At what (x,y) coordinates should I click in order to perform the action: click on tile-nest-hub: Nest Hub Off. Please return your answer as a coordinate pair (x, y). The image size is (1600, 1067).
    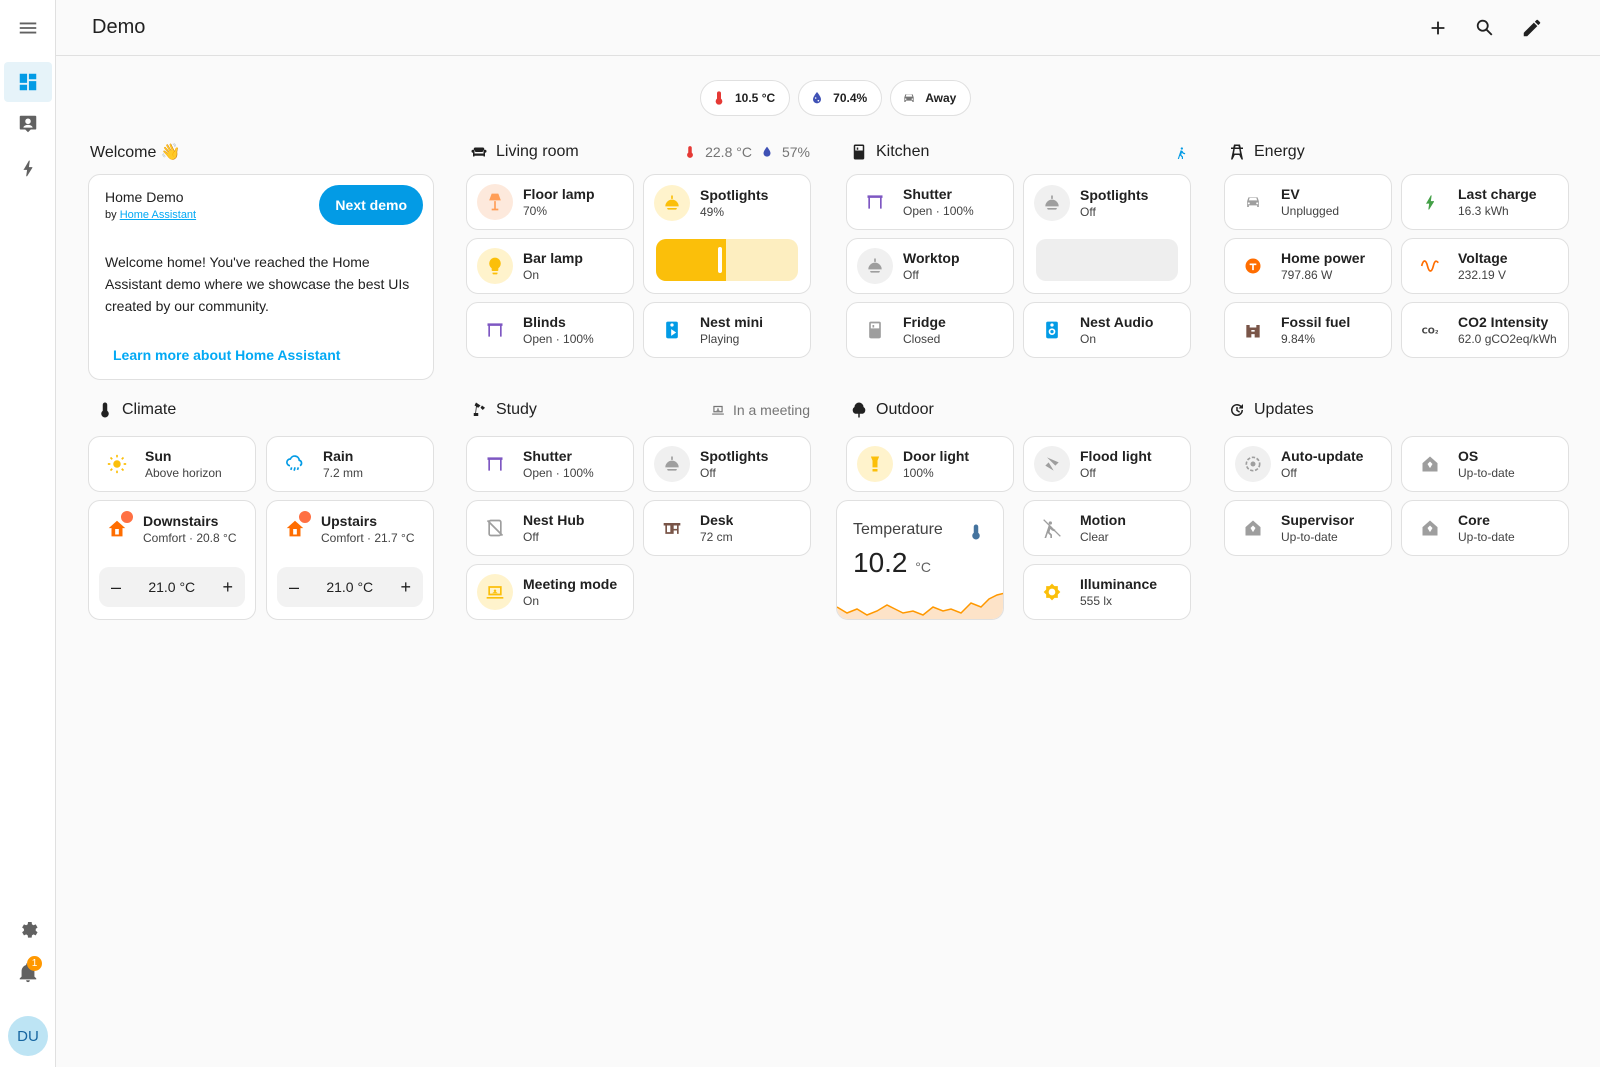
    Looking at the image, I should click on (550, 528).